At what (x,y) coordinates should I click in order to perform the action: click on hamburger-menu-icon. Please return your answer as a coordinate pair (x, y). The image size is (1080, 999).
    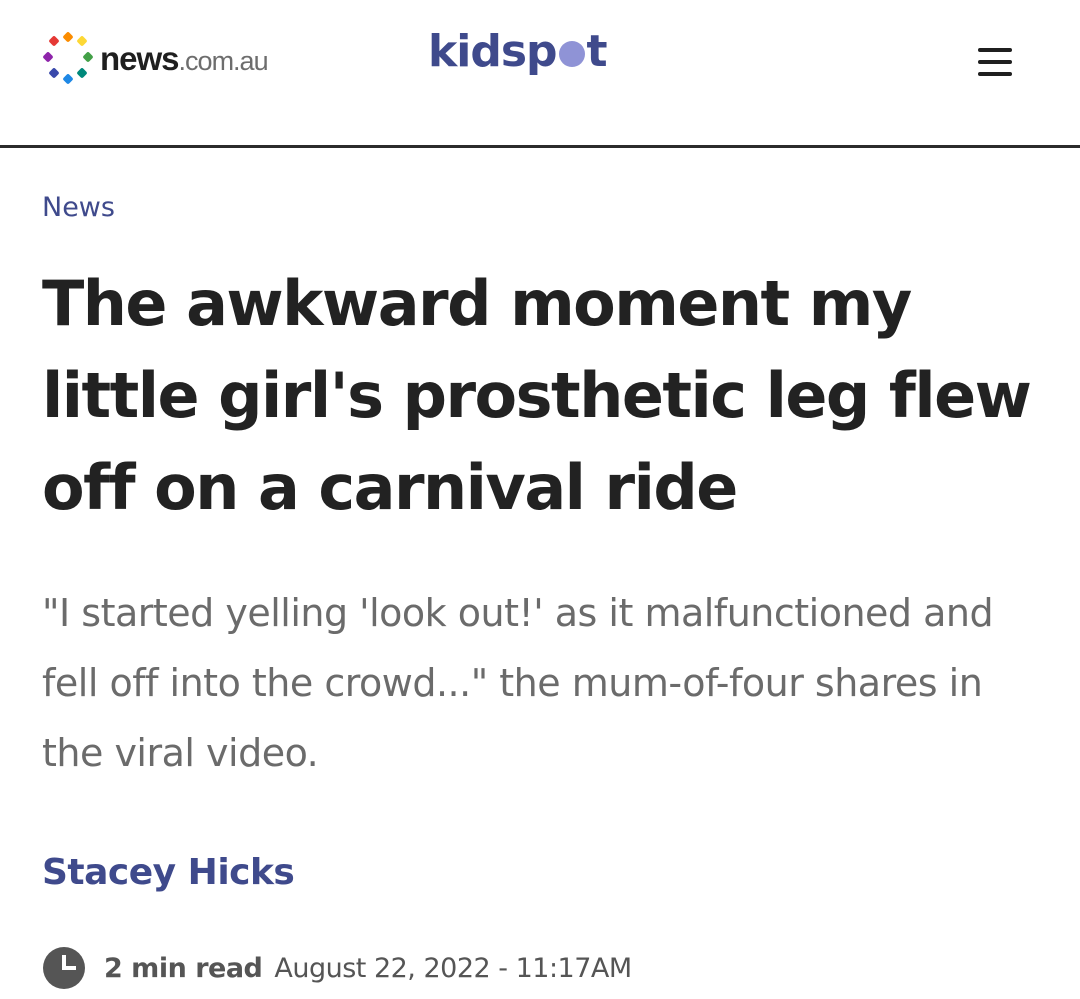
    Looking at the image, I should click on (995, 62).